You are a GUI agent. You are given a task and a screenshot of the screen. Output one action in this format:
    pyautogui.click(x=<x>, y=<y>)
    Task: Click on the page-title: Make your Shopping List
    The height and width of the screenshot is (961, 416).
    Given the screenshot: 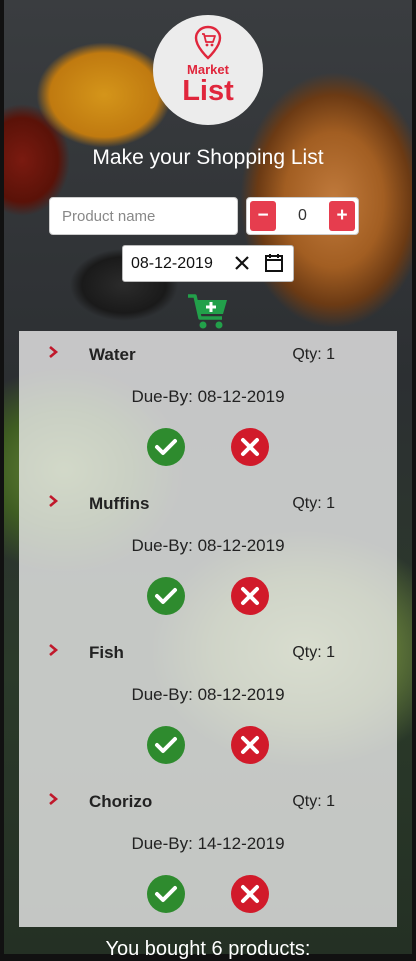 What is the action you would take?
    pyautogui.click(x=208, y=157)
    